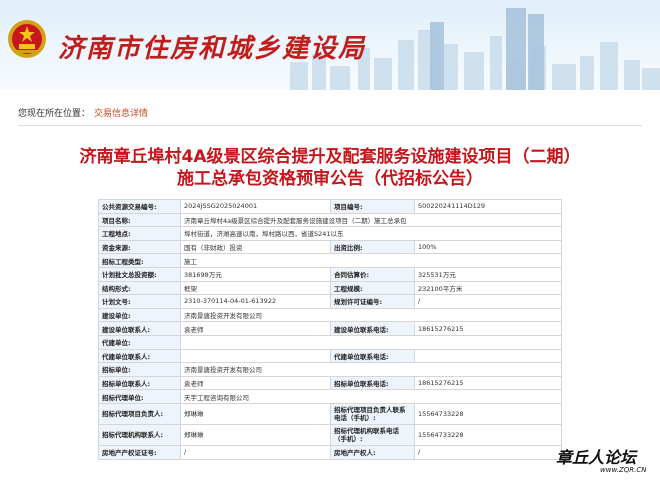 The height and width of the screenshot is (480, 660). Describe the element at coordinates (372, 413) in the screenshot. I see `field-label: 招标代理项目负责人联系电话（手机）:` at that location.